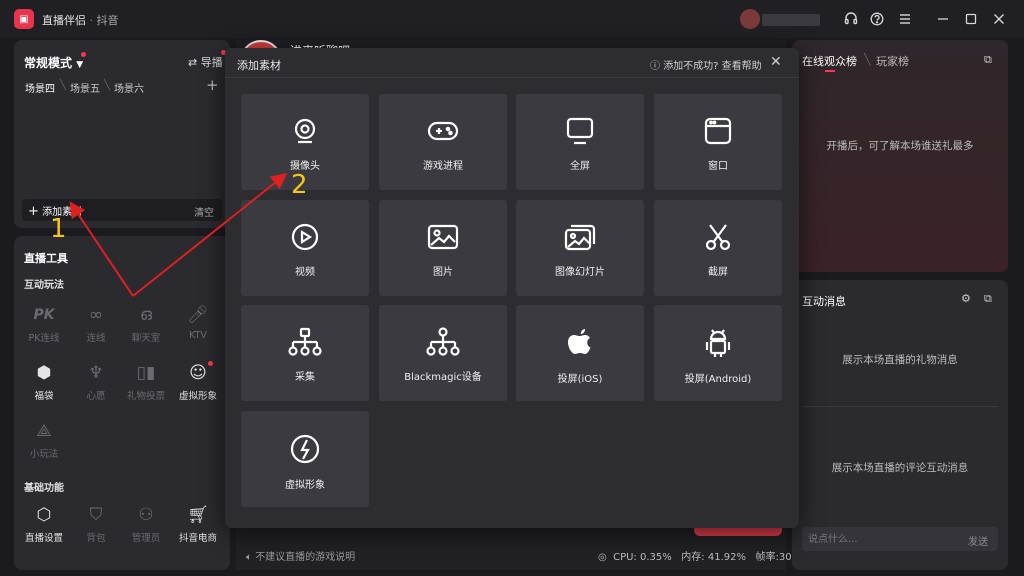 This screenshot has width=1024, height=576. Describe the element at coordinates (101, 249) in the screenshot. I see `arrow-to-add-material` at that location.